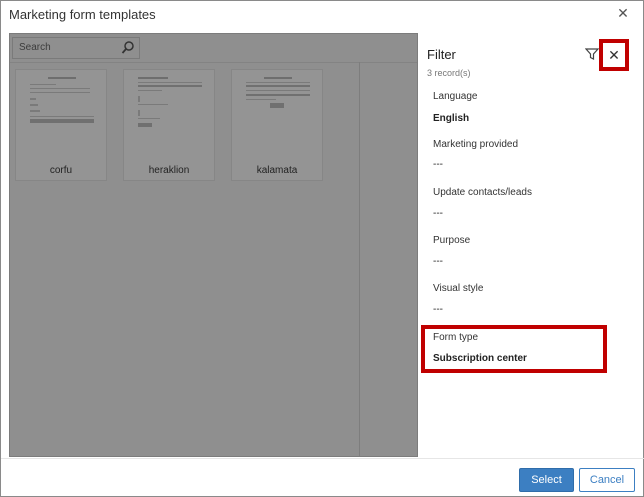 Image resolution: width=644 pixels, height=497 pixels. I want to click on filter-label-purpose: Purpose, so click(452, 240).